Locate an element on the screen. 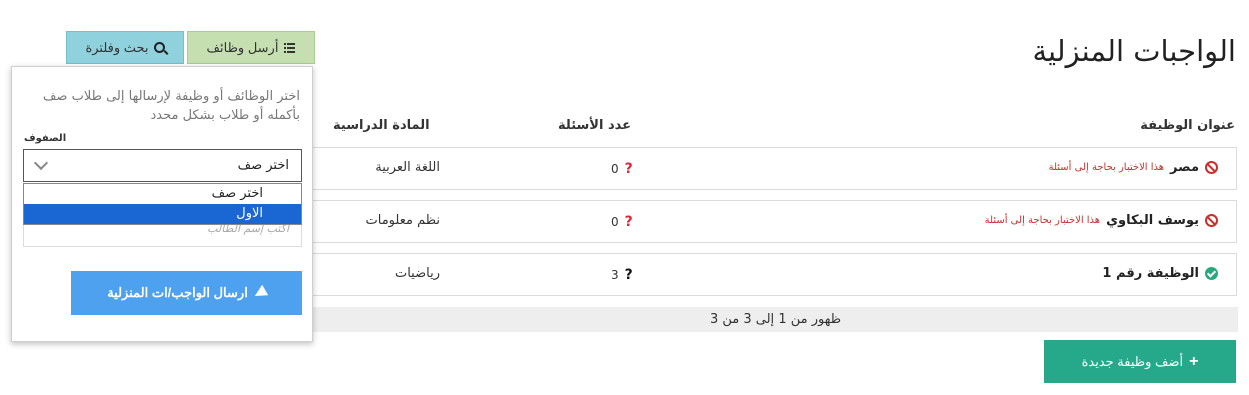 The height and width of the screenshot is (395, 1249). questions-count: 3 is located at coordinates (615, 275).